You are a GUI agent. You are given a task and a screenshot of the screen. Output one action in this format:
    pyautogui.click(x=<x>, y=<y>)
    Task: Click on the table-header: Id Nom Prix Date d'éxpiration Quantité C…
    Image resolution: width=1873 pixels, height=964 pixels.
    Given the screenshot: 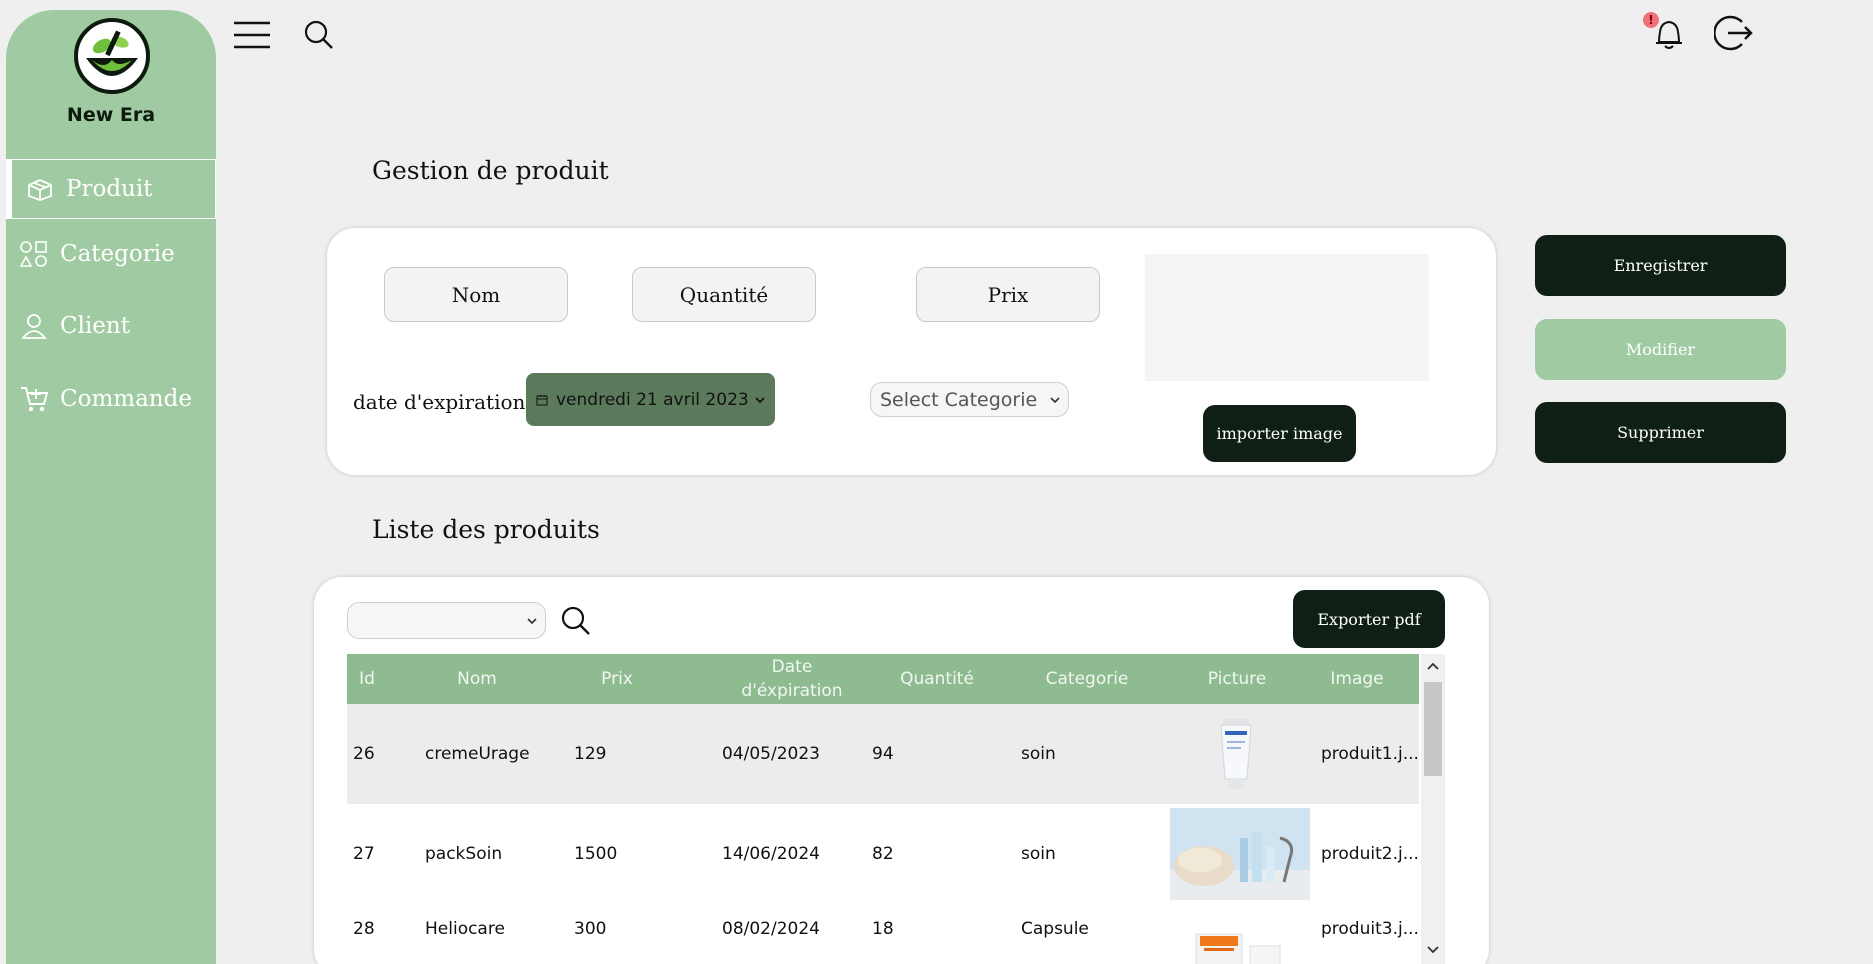 What is the action you would take?
    pyautogui.click(x=883, y=679)
    